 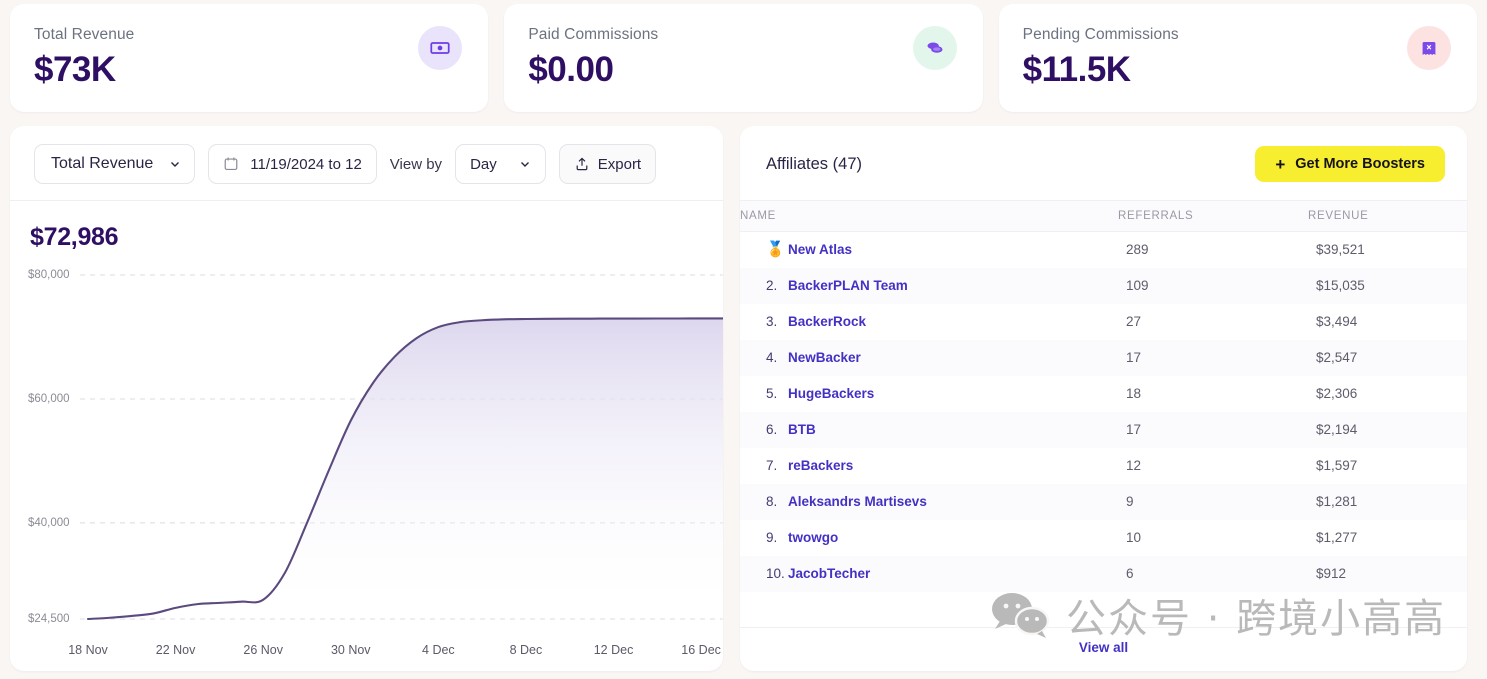 I want to click on referrals-value: 289, so click(x=1137, y=249).